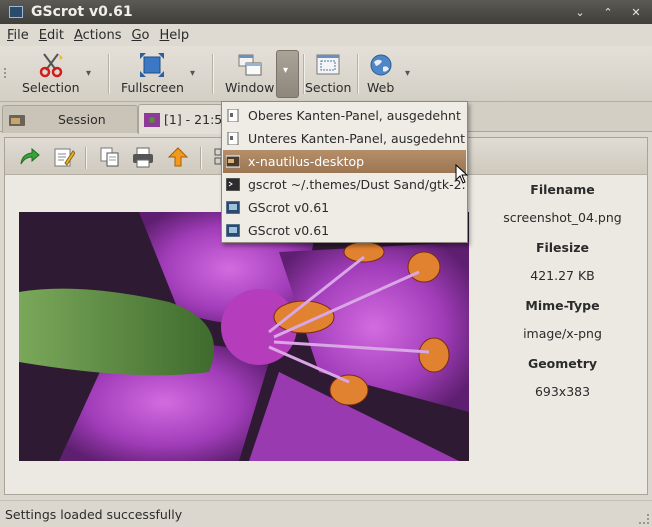  I want to click on edit-icon, so click(64, 157).